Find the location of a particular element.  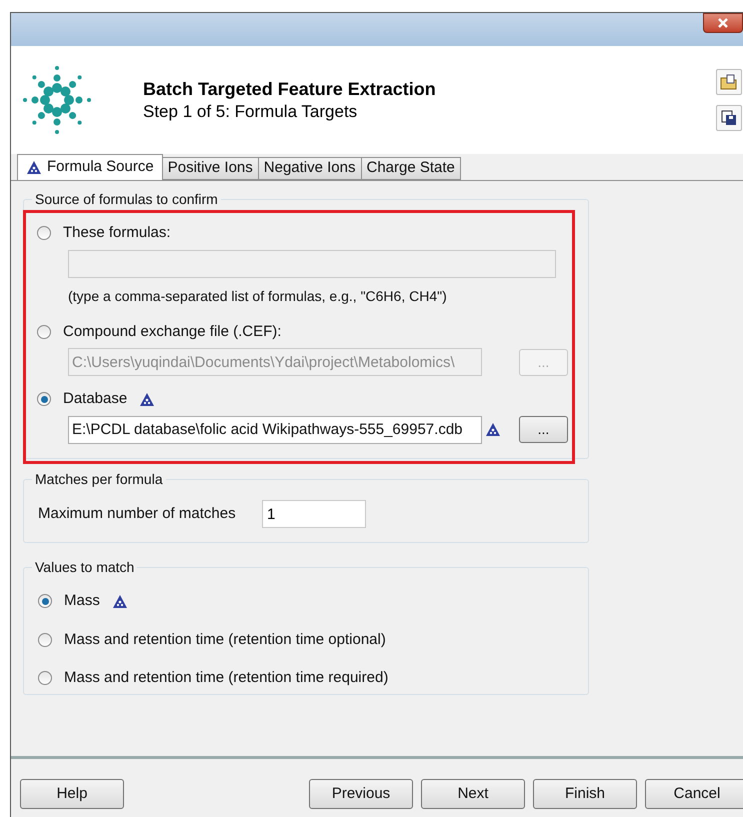

tab: Charge State is located at coordinates (410, 168).